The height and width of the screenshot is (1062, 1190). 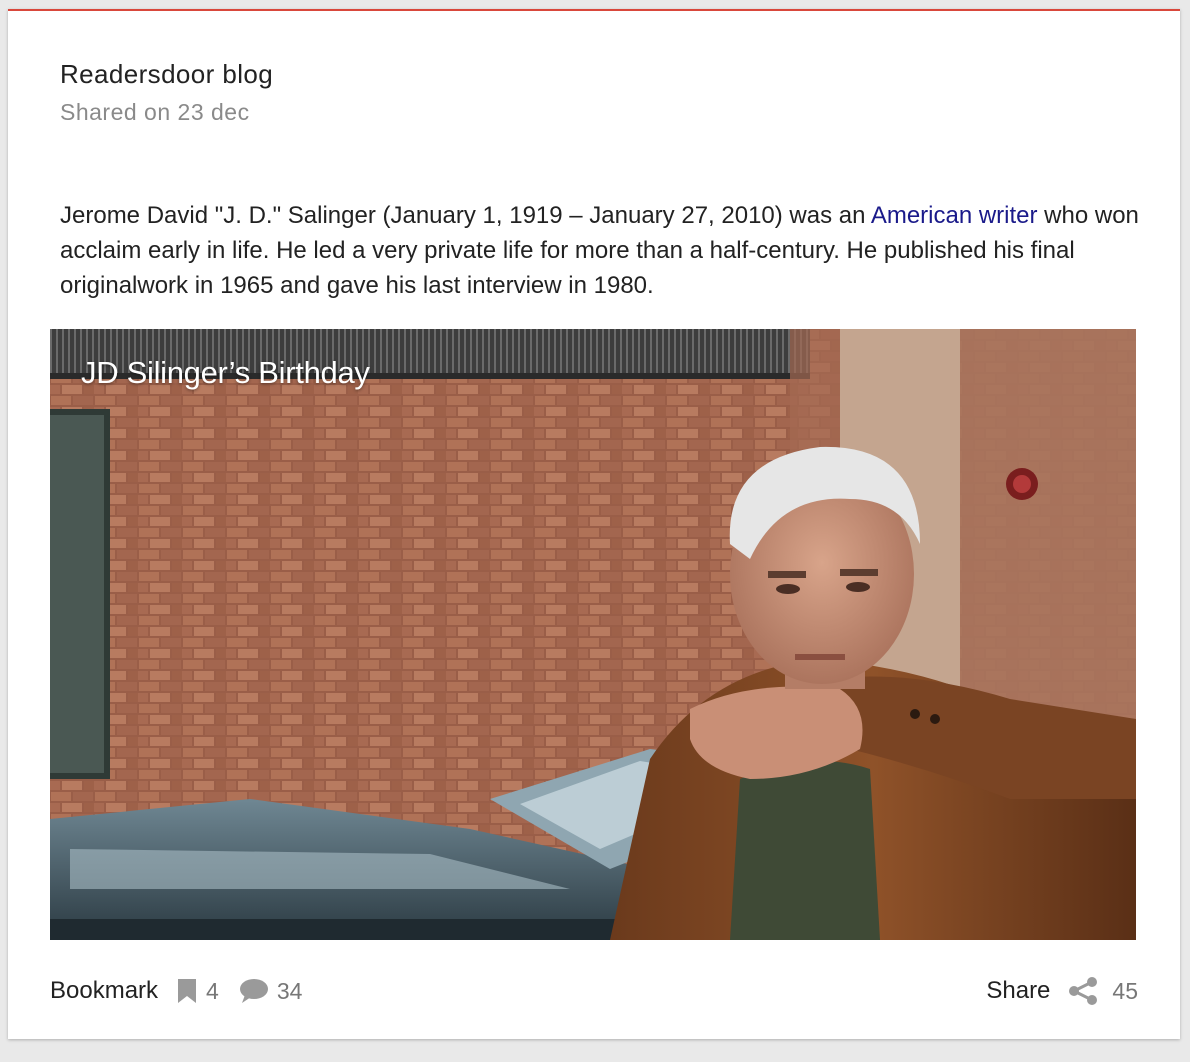 I want to click on photo-caption: JD Silinger’s Birthday, so click(x=225, y=372).